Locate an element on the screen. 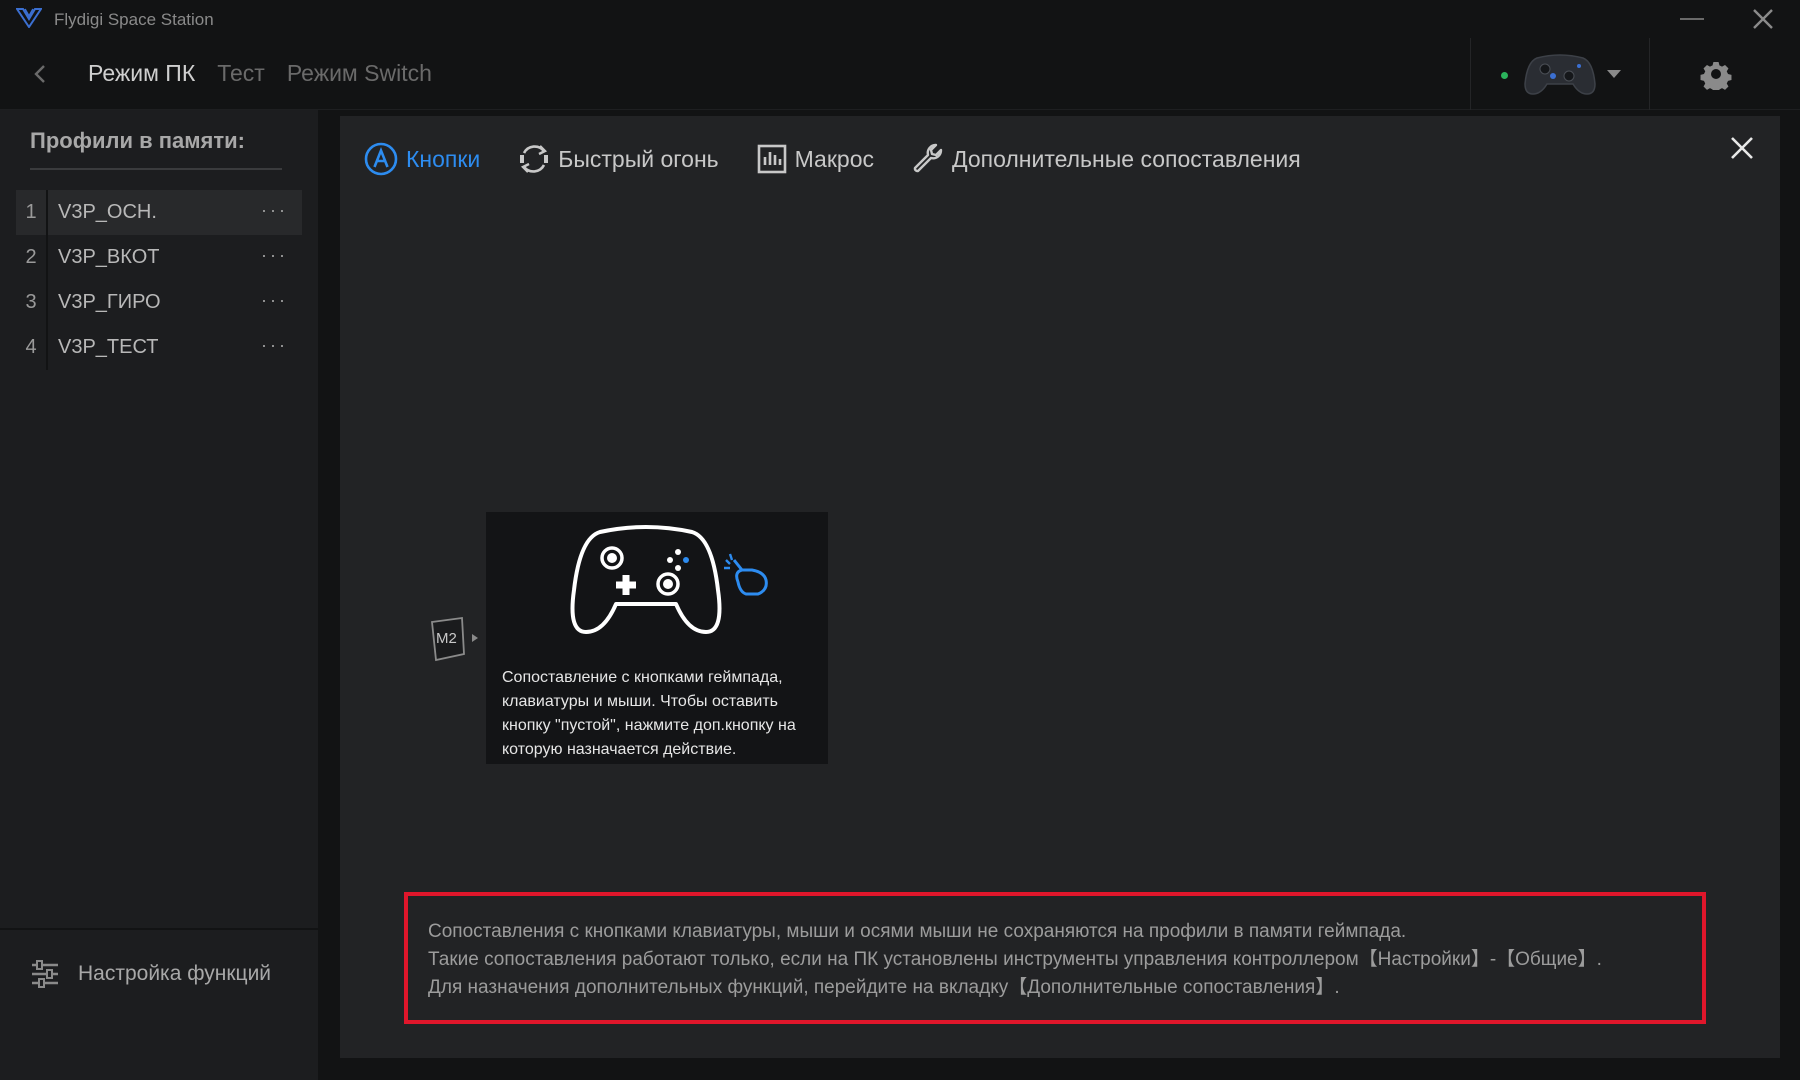 Image resolution: width=1800 pixels, height=1080 pixels. mode-tabs: Режим ПК Тест Режим Switch is located at coordinates (260, 73).